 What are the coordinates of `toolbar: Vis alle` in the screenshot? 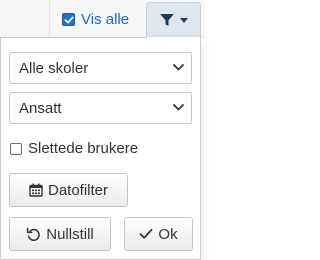 It's located at (102, 19).